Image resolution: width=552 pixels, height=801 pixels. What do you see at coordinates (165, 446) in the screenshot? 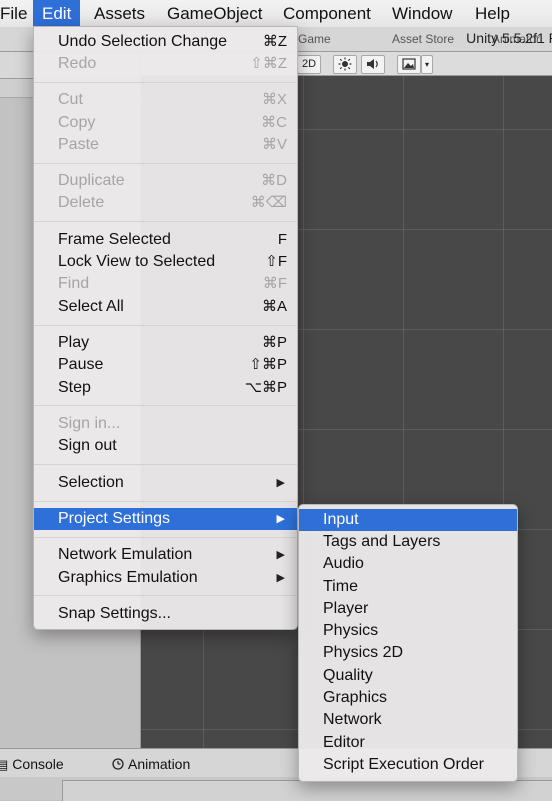
I see `menu-item-sign-out: Sign out` at bounding box center [165, 446].